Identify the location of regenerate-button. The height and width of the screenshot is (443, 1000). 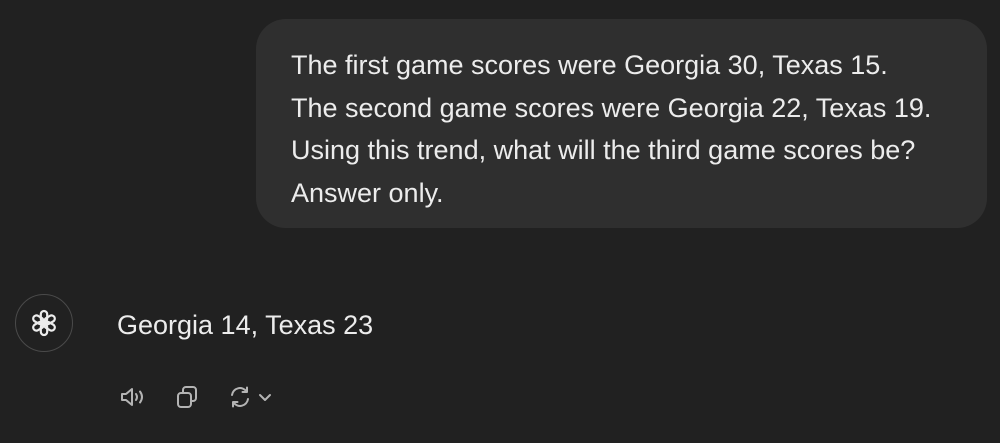
(248, 397).